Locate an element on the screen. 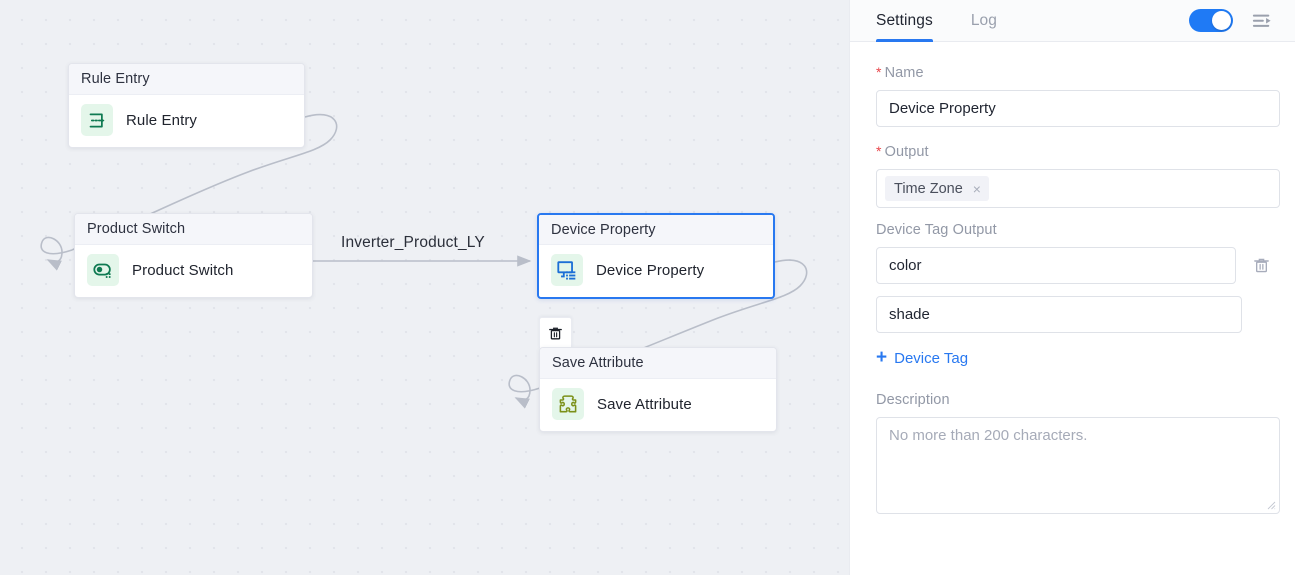 Image resolution: width=1295 pixels, height=575 pixels. node-body: Rule Entry is located at coordinates (186, 121).